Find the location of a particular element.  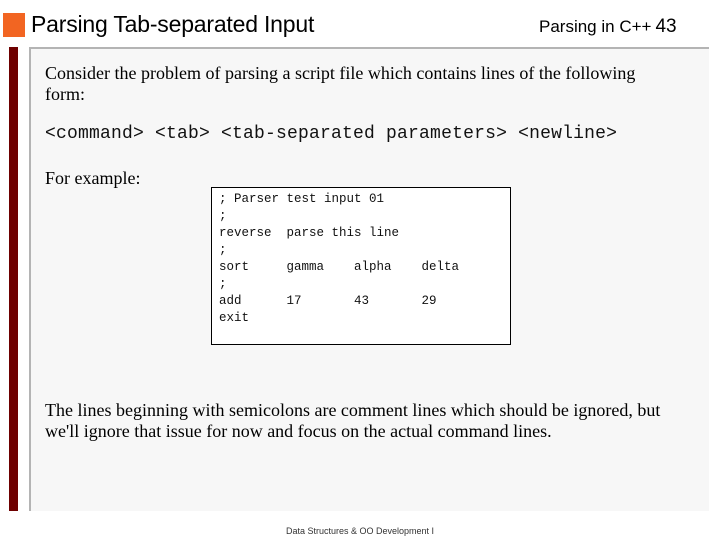

footer-text: Data Structures & OO Development I is located at coordinates (360, 531).